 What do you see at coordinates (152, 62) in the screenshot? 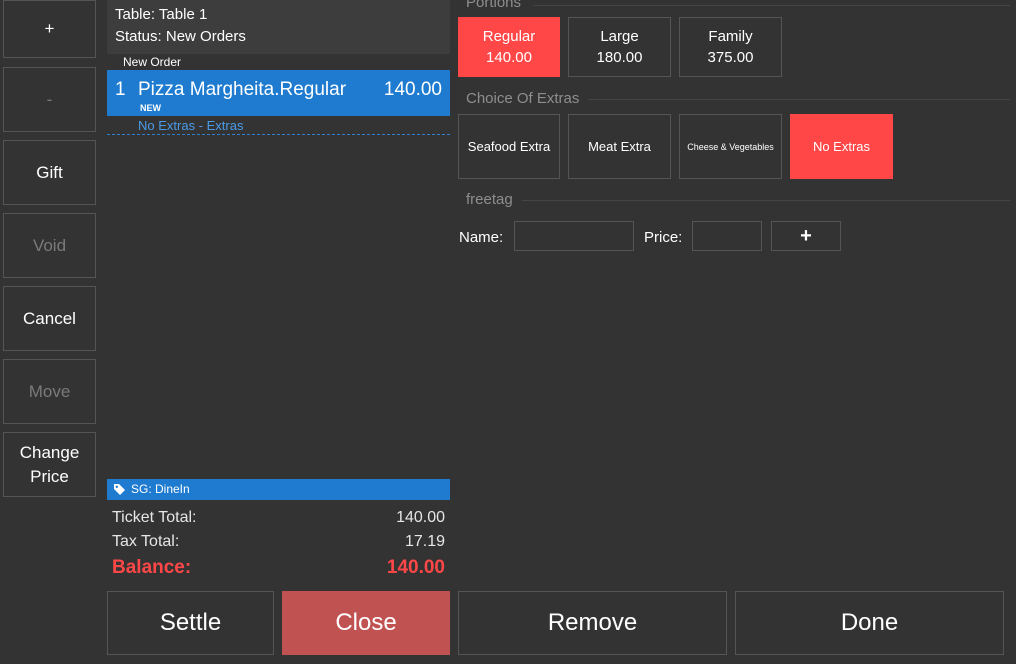
I see `order-group-label: New Order` at bounding box center [152, 62].